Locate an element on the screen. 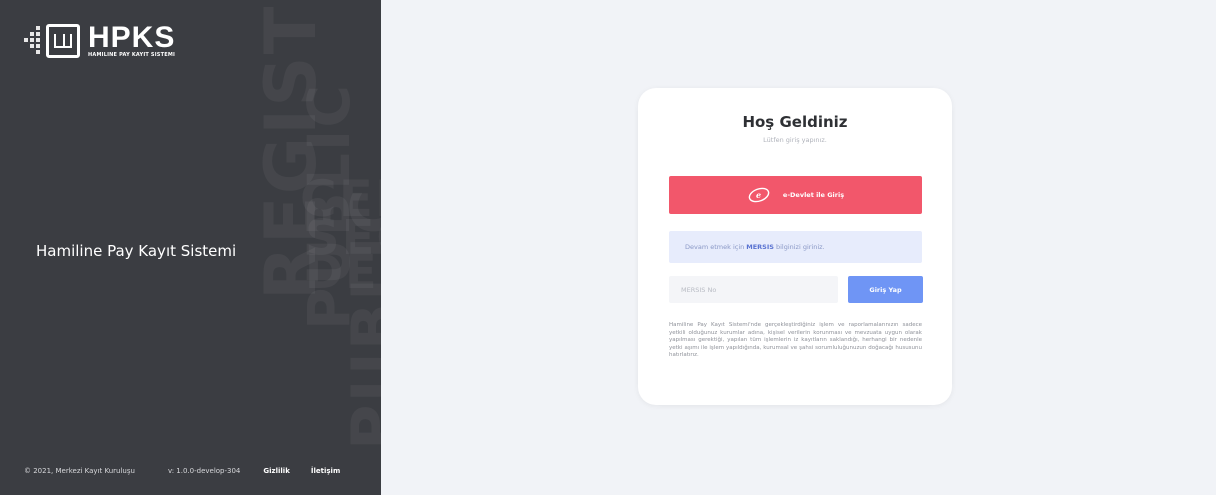 The width and height of the screenshot is (1216, 495). privacy-link: Gizlilik is located at coordinates (276, 471).